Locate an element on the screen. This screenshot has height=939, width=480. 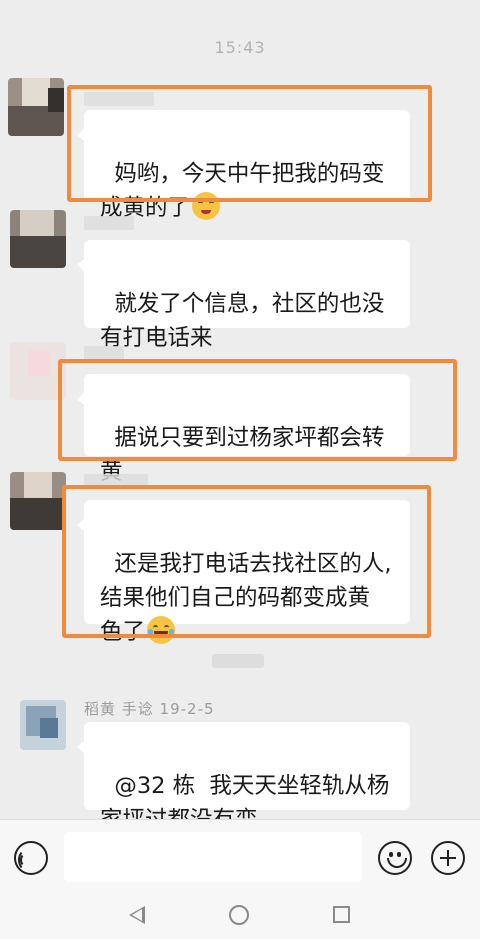
plus-icon is located at coordinates (448, 858).